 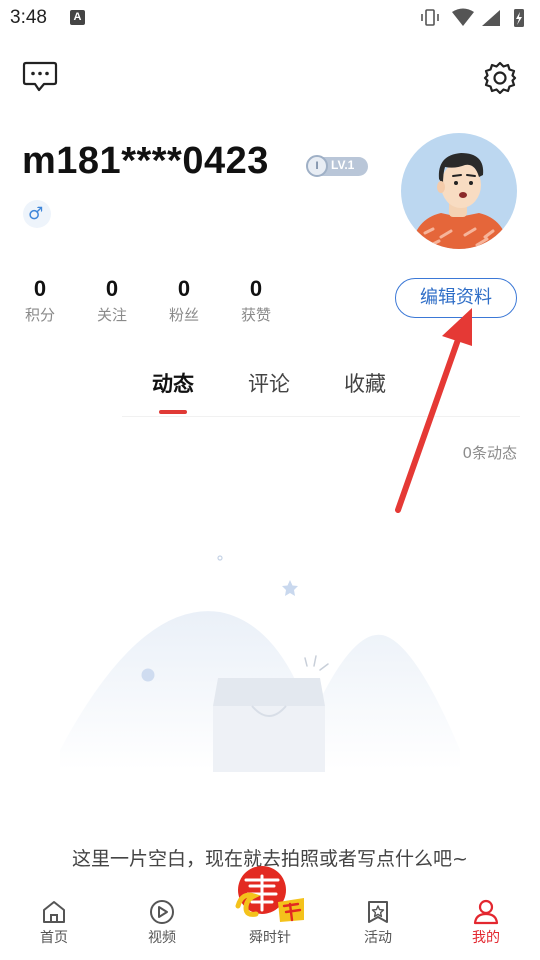 I want to click on stat-likes: 0 获赞, so click(x=256, y=300).